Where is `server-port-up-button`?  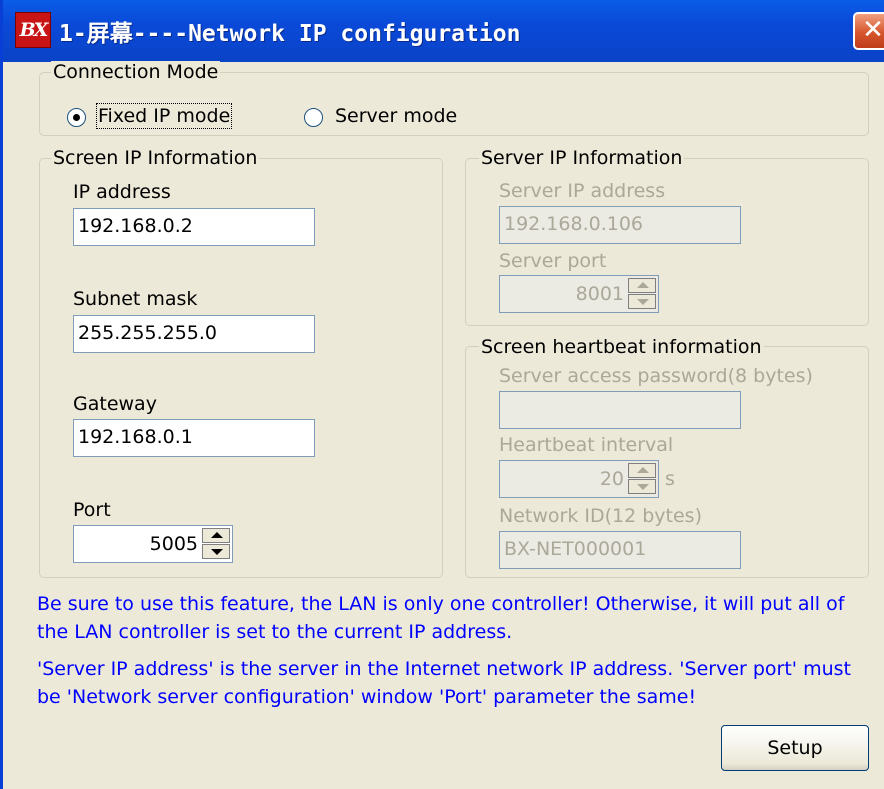 server-port-up-button is located at coordinates (642, 285).